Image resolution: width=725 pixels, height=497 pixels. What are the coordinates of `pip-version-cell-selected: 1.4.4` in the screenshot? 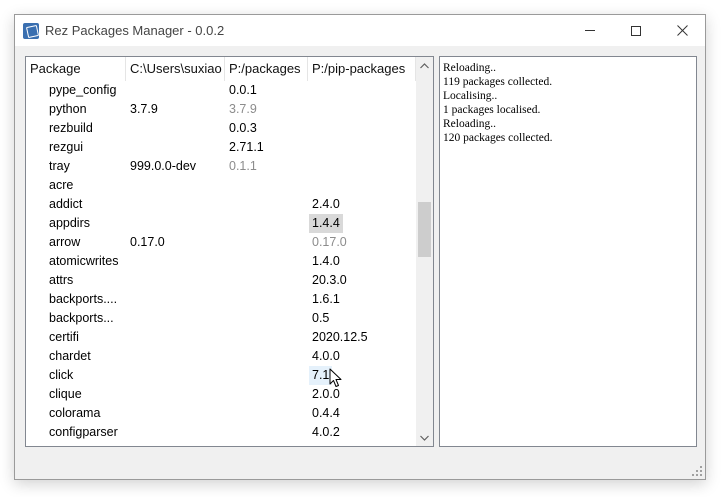 It's located at (362, 223).